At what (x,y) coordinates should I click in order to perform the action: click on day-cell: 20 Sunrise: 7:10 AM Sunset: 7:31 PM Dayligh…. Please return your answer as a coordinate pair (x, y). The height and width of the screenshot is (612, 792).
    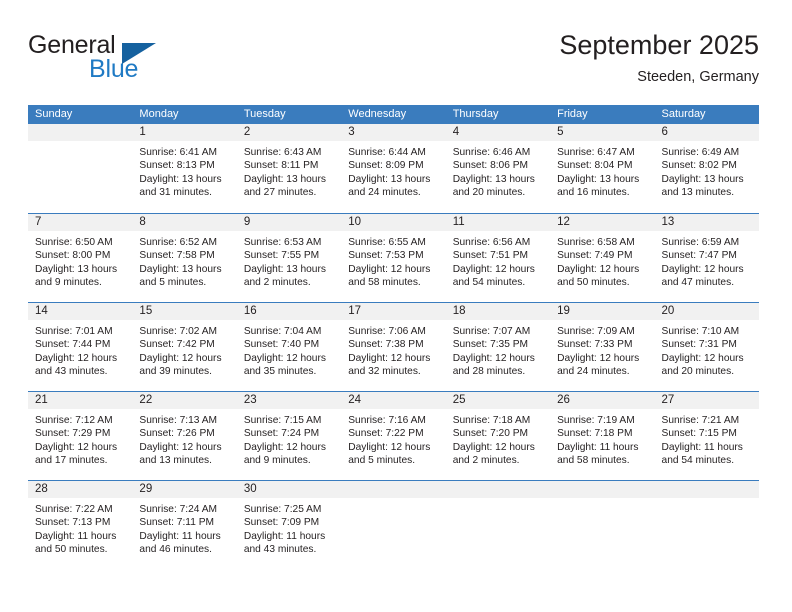
    Looking at the image, I should click on (706, 347).